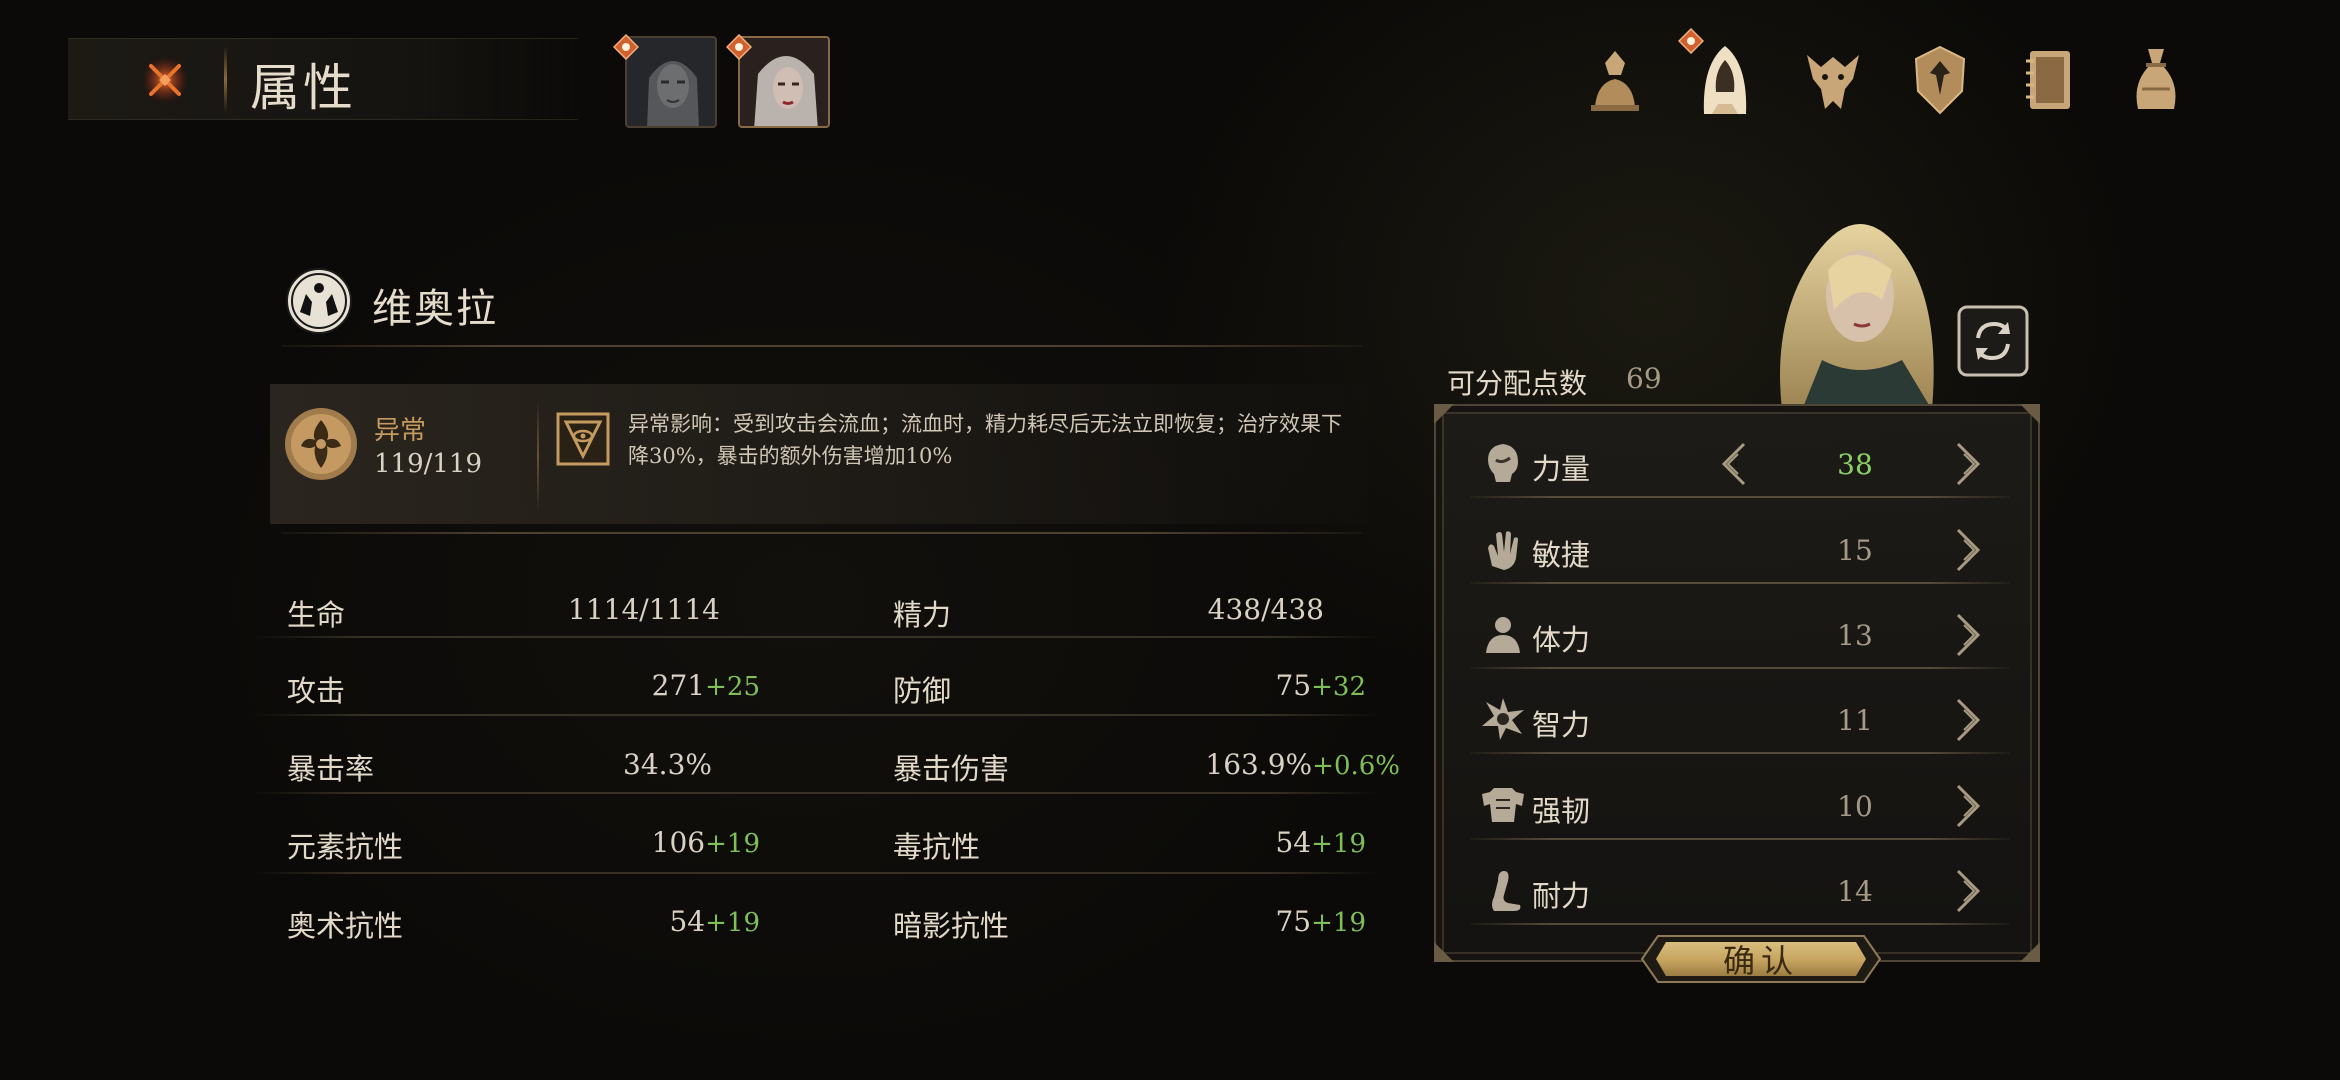 The height and width of the screenshot is (1080, 2340). What do you see at coordinates (1503, 805) in the screenshot?
I see `toughness-armor-icon` at bounding box center [1503, 805].